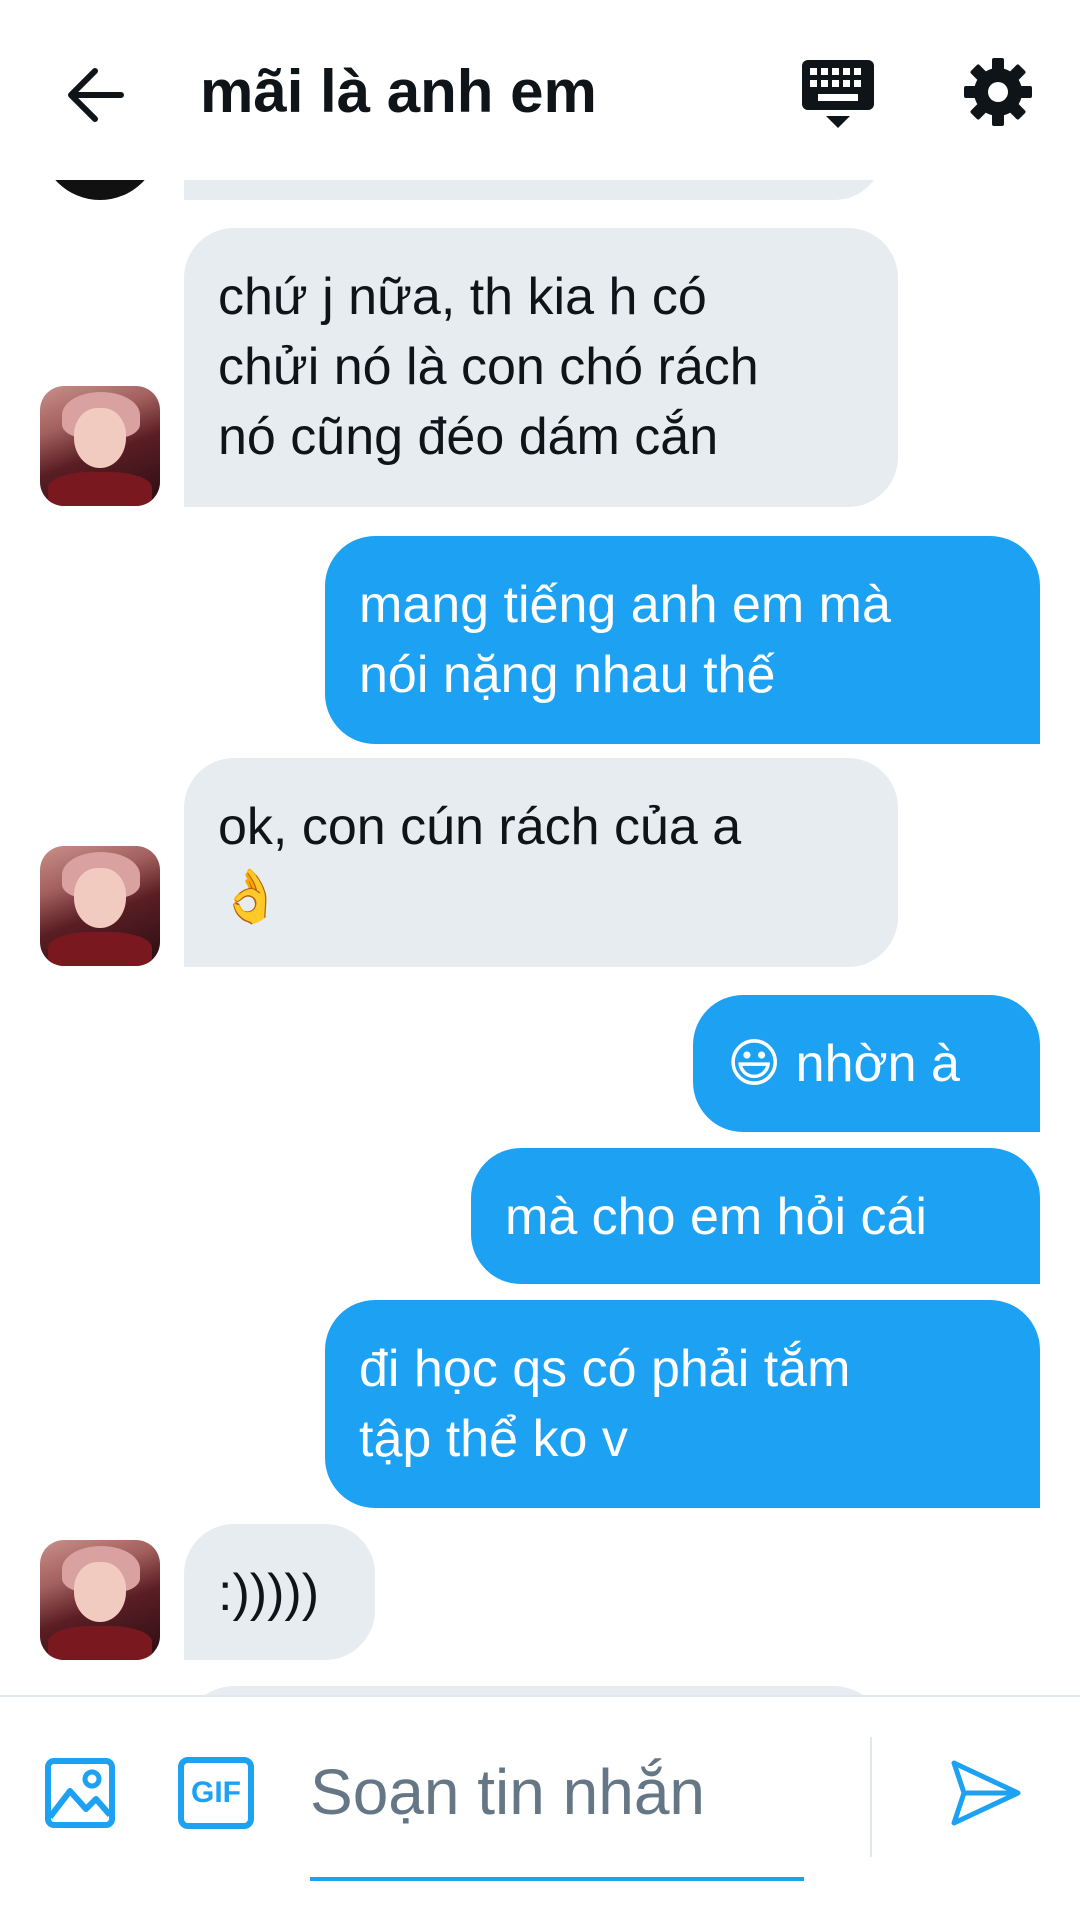 This screenshot has width=1080, height=1911. I want to click on conversation-header: mãi là anh em, so click(540, 90).